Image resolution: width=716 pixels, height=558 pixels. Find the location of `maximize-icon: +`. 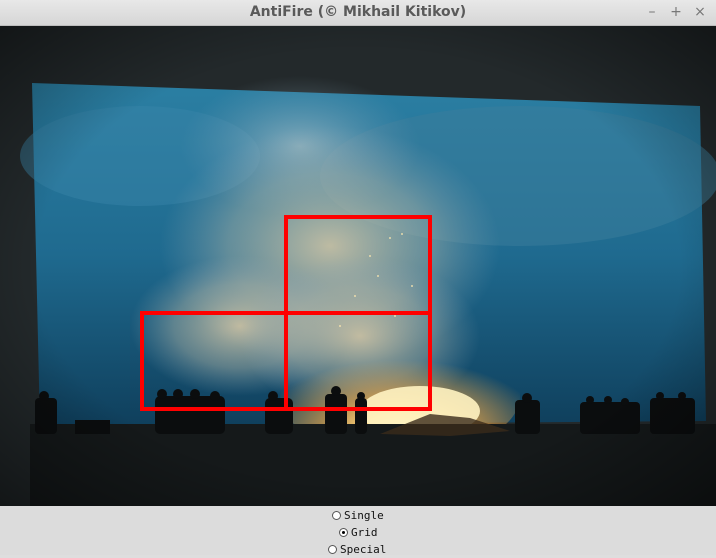

maximize-icon: + is located at coordinates (676, 12).